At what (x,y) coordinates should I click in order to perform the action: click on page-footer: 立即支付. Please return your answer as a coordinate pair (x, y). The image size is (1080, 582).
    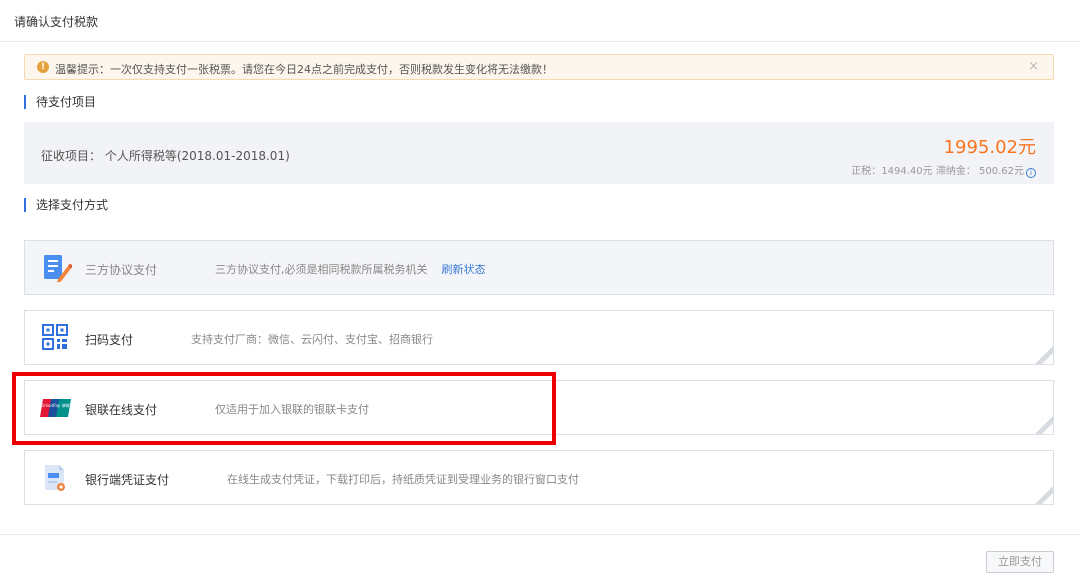
    Looking at the image, I should click on (540, 558).